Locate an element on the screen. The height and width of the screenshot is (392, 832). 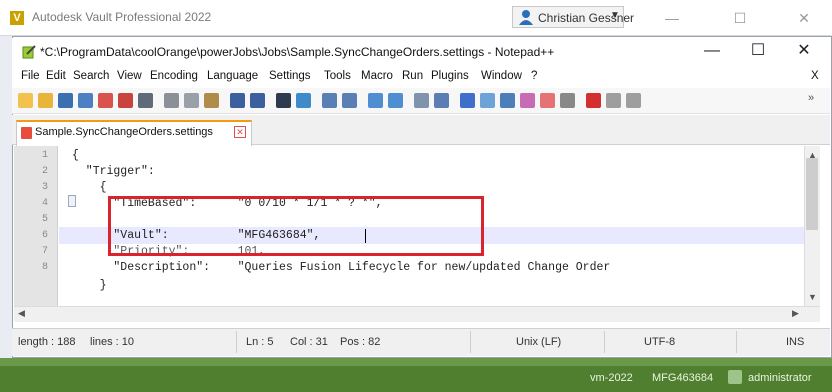
chevron-down-icon: ▼ is located at coordinates (615, 15).